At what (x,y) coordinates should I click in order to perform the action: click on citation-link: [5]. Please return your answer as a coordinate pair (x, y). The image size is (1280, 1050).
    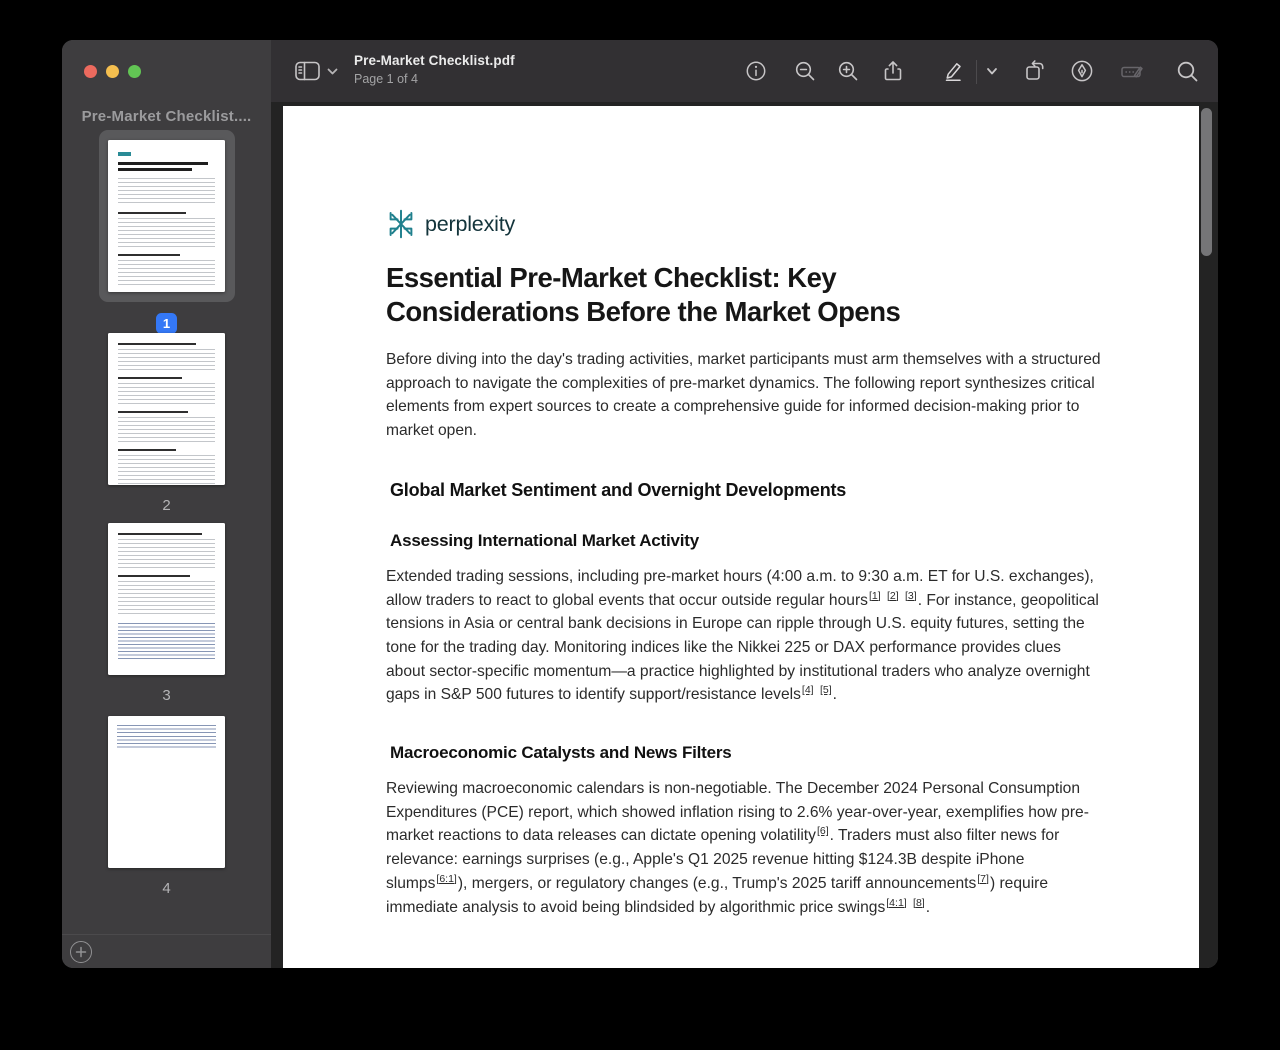
    Looking at the image, I should click on (826, 690).